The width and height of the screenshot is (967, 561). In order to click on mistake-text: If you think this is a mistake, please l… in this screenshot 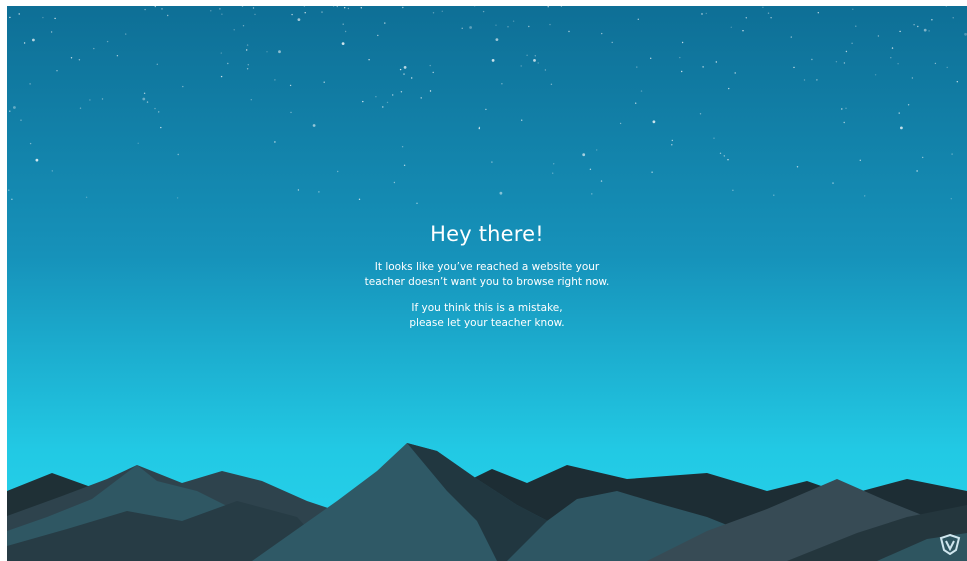, I will do `click(487, 316)`.